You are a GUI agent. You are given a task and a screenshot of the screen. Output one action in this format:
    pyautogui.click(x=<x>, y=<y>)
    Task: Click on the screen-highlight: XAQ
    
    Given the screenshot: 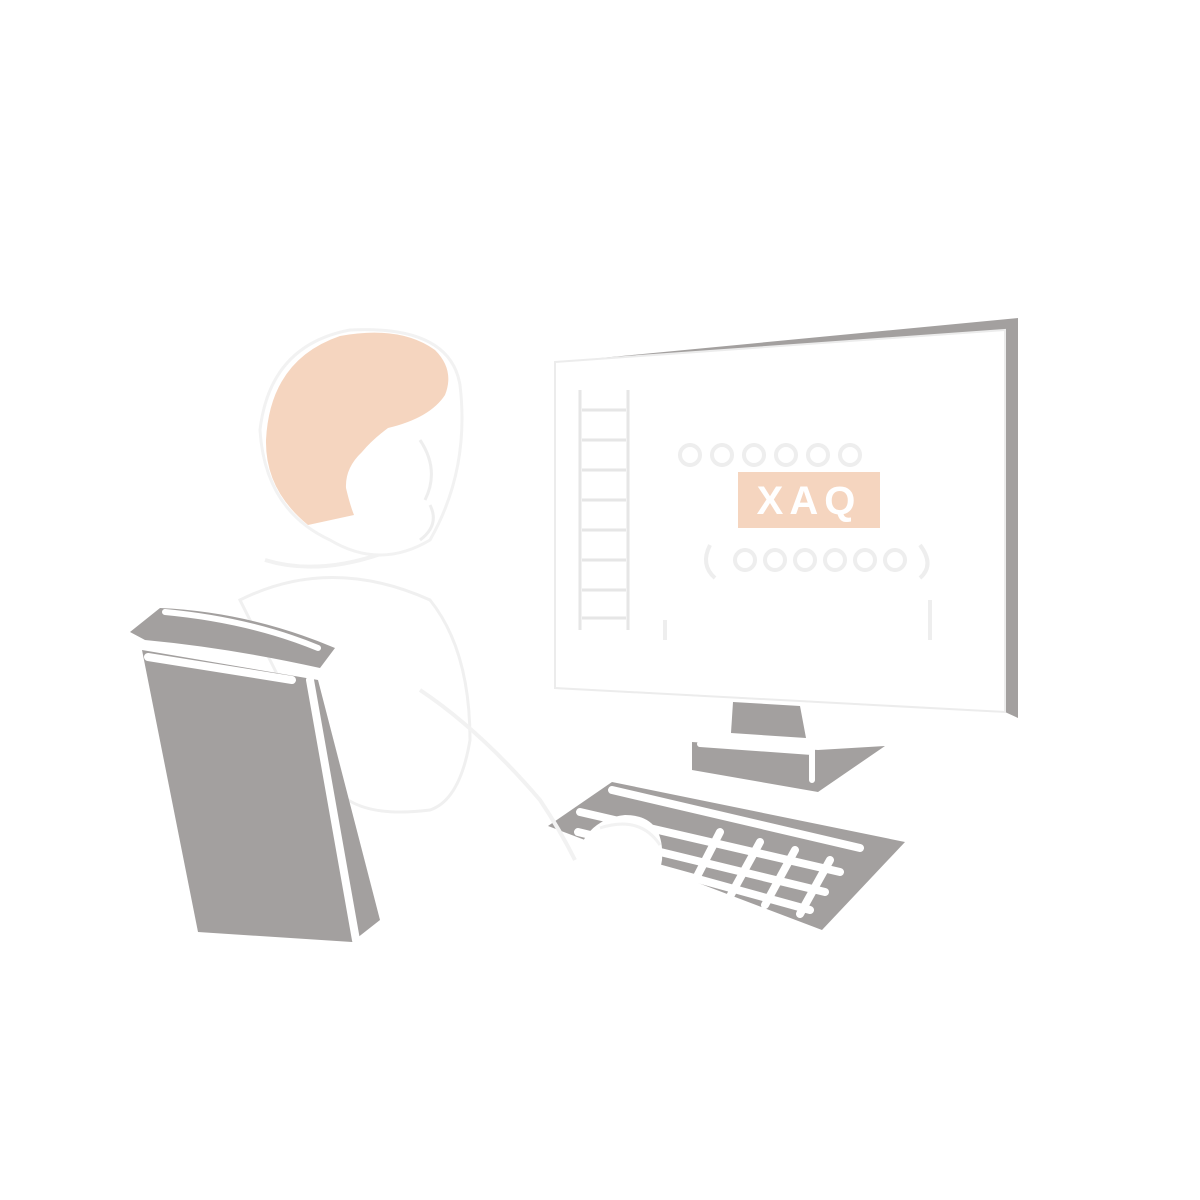 What is the action you would take?
    pyautogui.click(x=809, y=500)
    